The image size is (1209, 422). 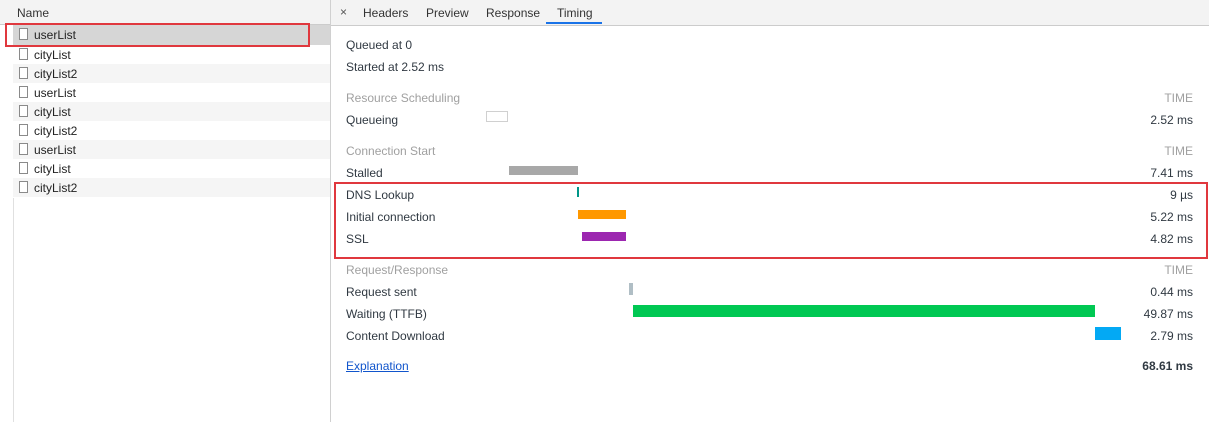 What do you see at coordinates (1108, 333) in the screenshot?
I see `content-download-bar` at bounding box center [1108, 333].